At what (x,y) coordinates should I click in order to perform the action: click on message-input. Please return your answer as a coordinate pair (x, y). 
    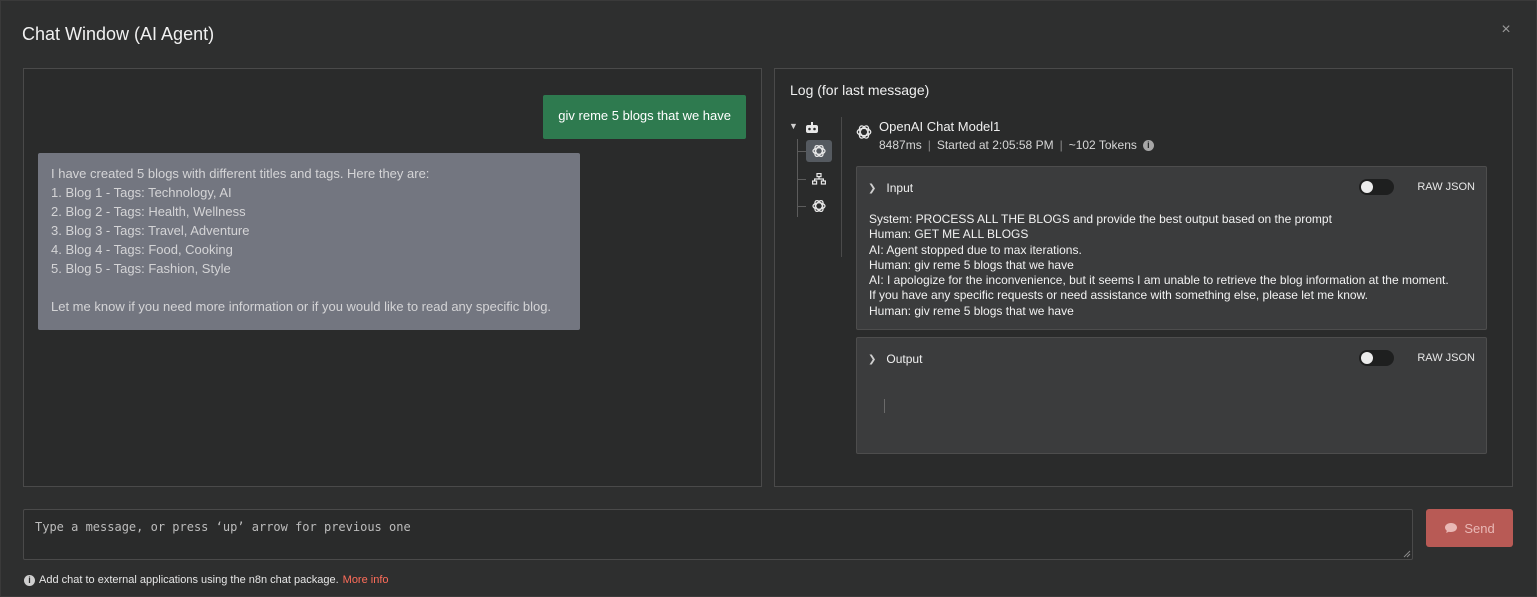
    Looking at the image, I should click on (718, 534).